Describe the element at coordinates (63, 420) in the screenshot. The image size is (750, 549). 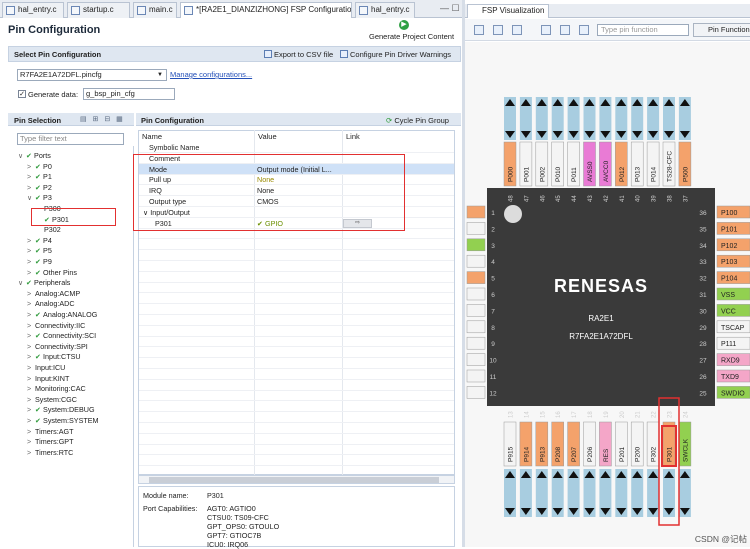
I see `tree-item: > ✔ System:SYSTEM` at that location.